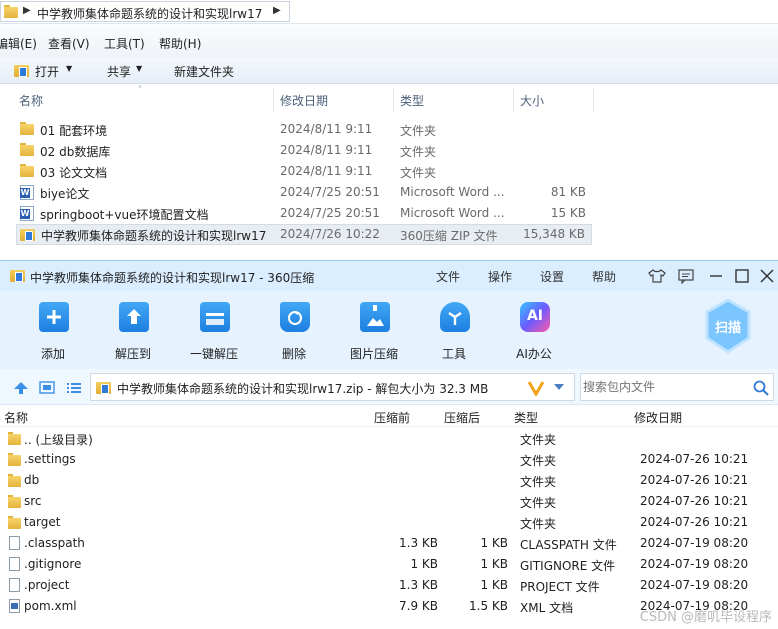 Image resolution: width=778 pixels, height=629 pixels. I want to click on archive-row: target 文件夹 2024-07-26 10:21, so click(389, 522).